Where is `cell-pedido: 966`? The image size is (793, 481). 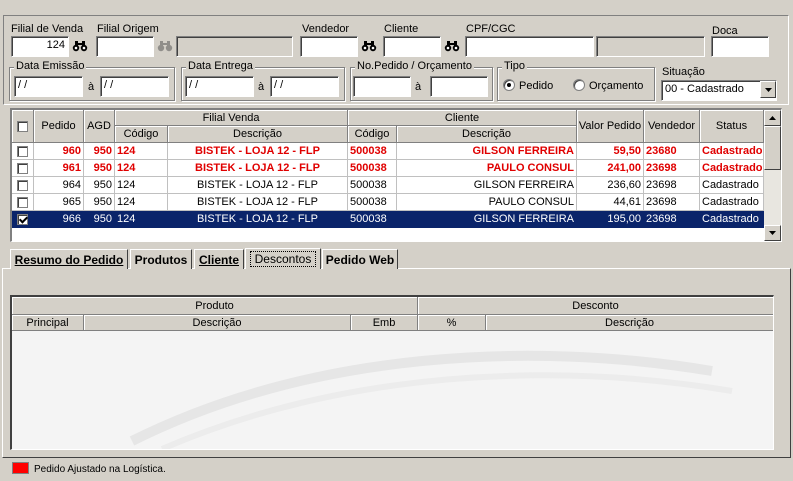 cell-pedido: 966 is located at coordinates (59, 219).